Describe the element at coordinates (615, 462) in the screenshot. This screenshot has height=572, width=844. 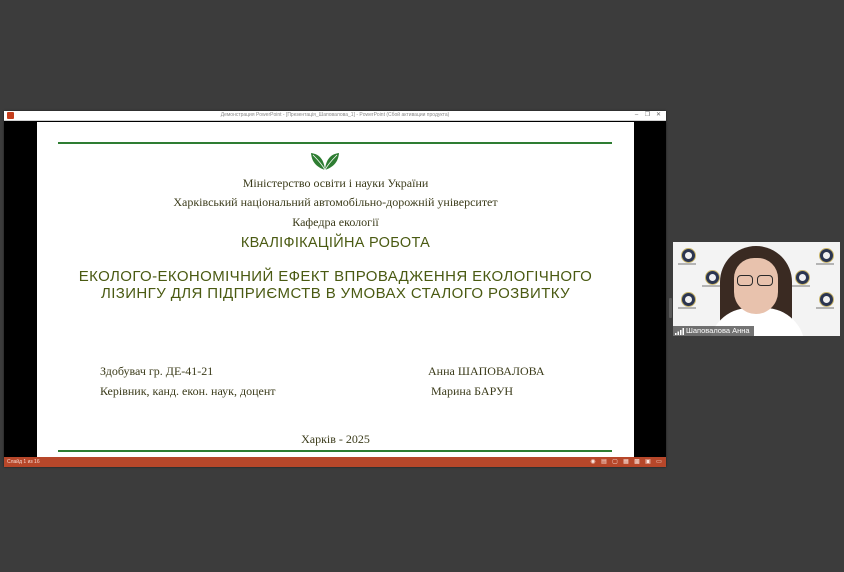
I see `comments-icon: ▢` at that location.